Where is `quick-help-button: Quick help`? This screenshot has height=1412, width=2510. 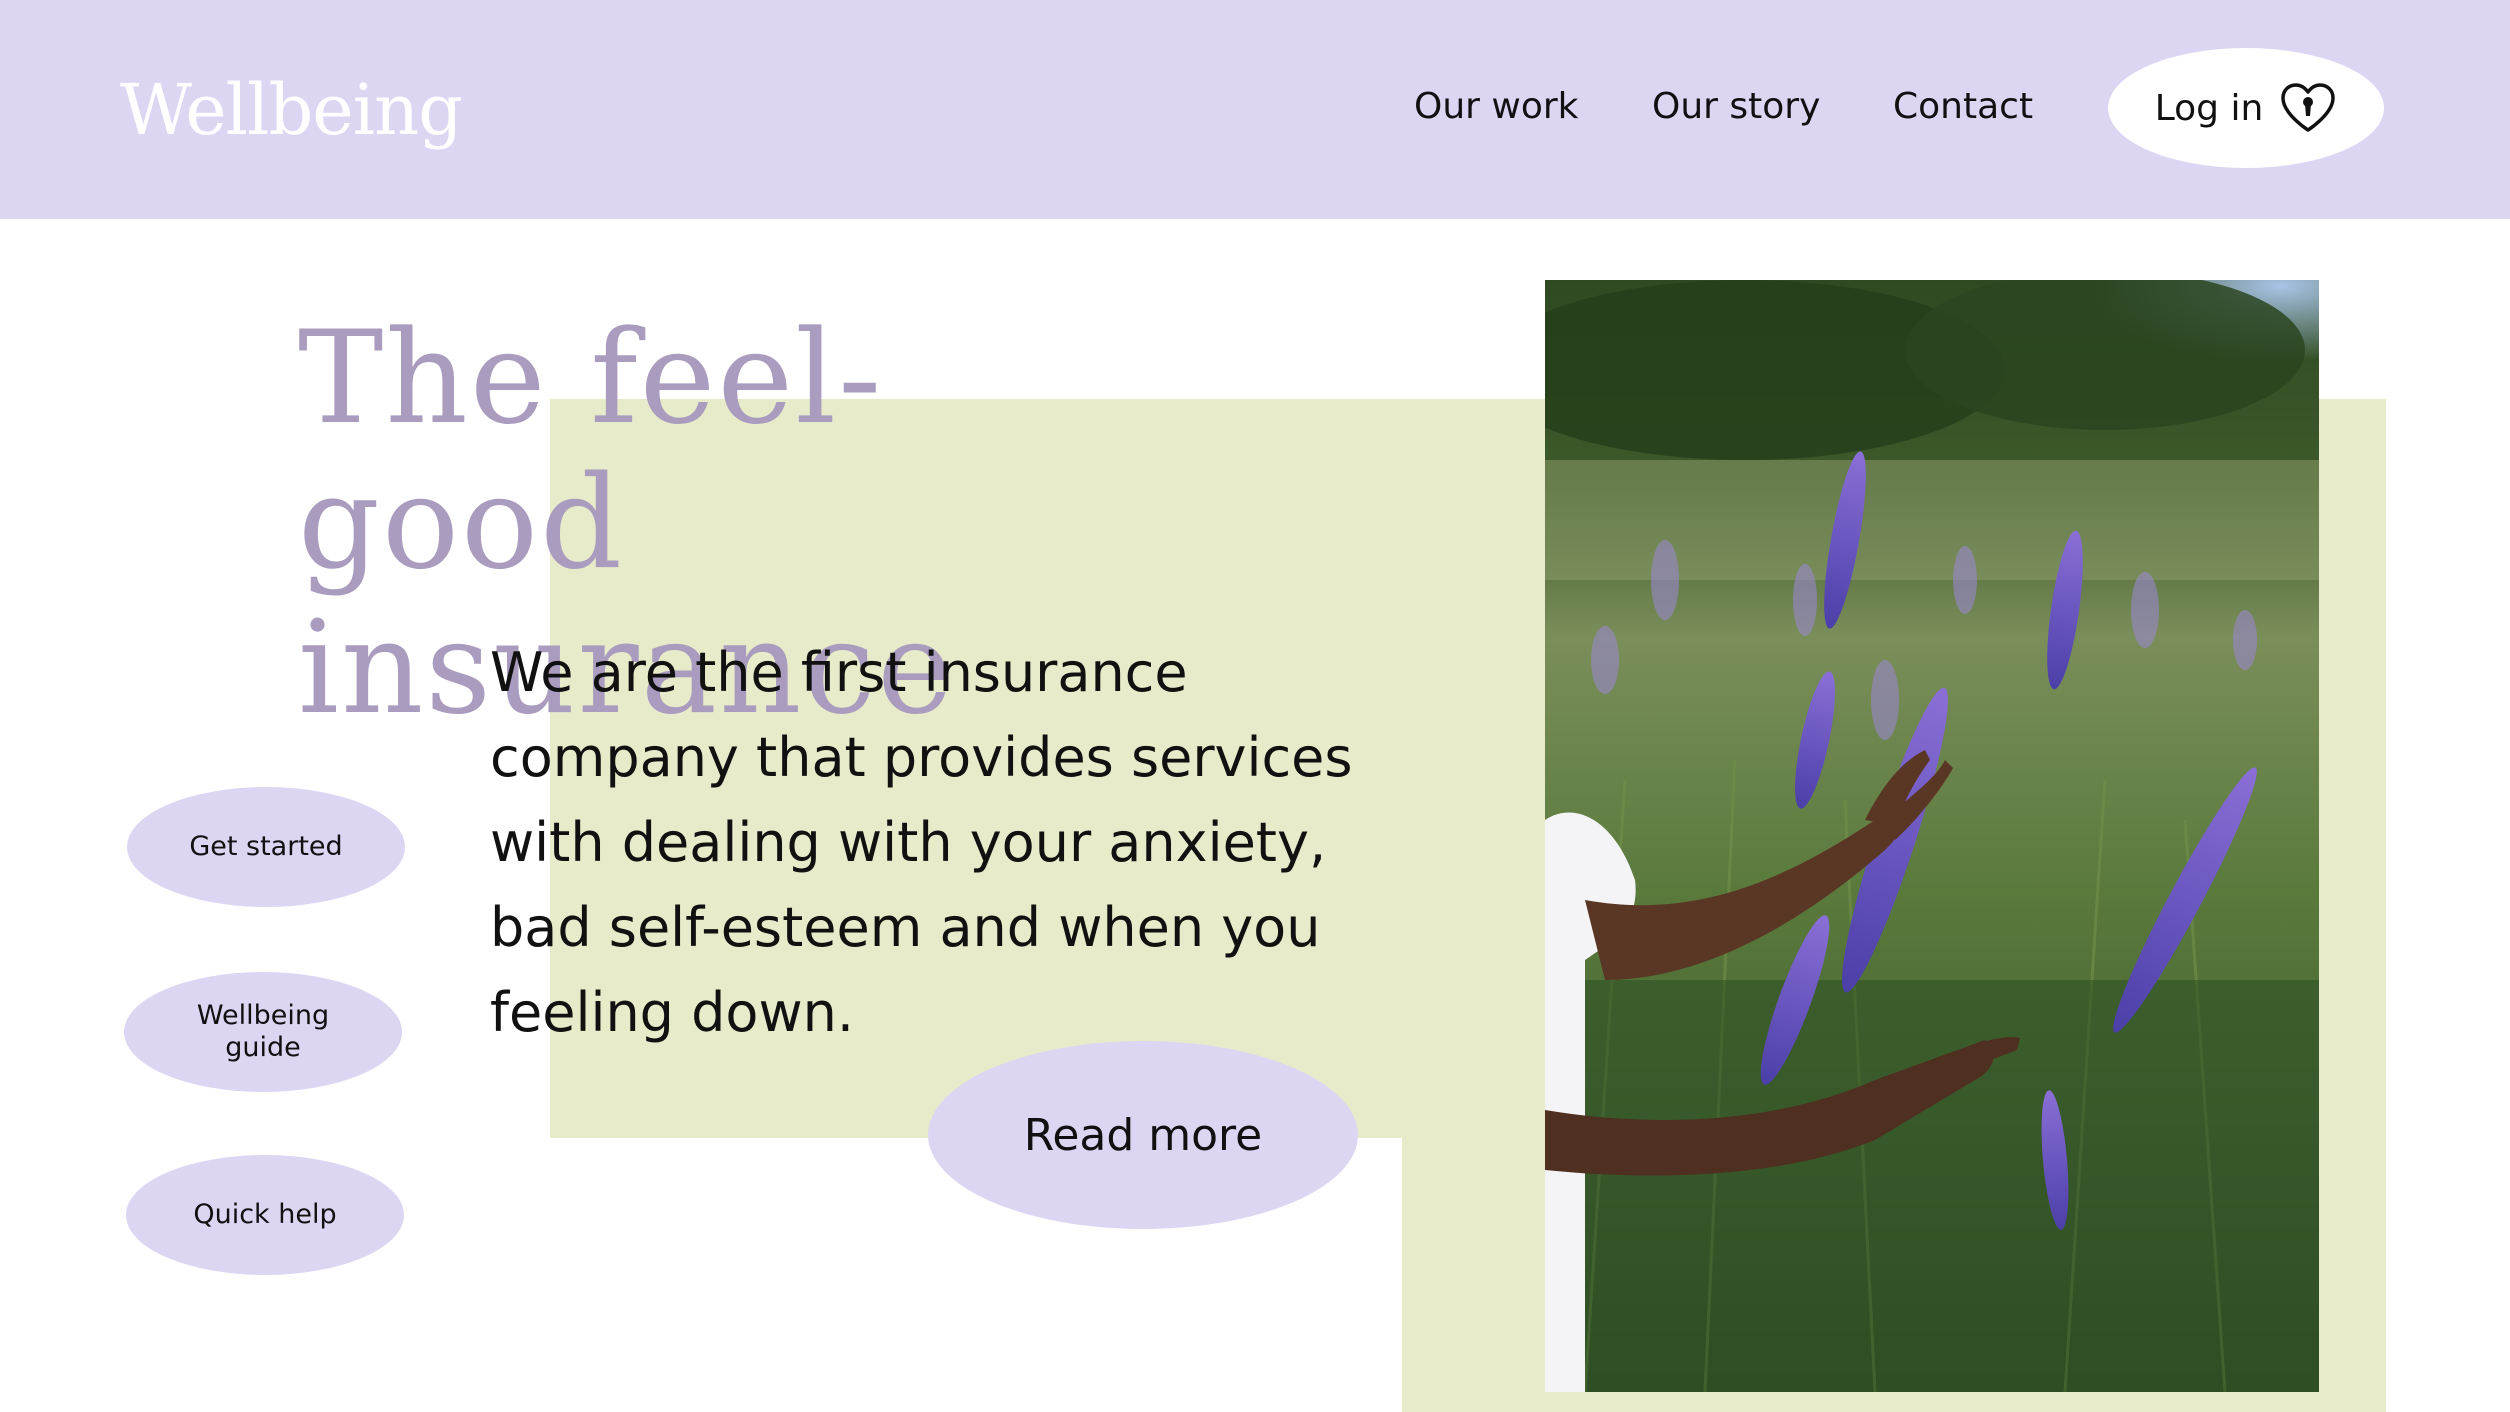 quick-help-button: Quick help is located at coordinates (265, 1215).